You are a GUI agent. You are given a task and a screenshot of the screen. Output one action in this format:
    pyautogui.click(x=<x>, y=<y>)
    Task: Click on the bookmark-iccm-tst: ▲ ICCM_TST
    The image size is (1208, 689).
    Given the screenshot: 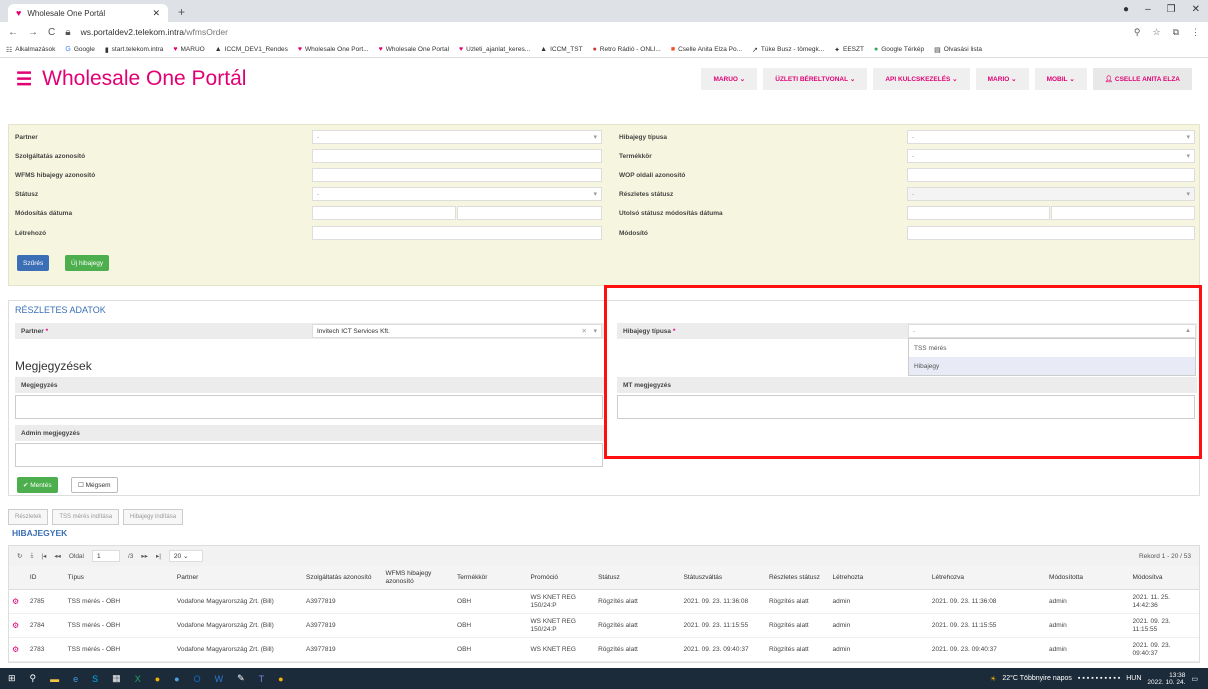 What is the action you would take?
    pyautogui.click(x=561, y=49)
    